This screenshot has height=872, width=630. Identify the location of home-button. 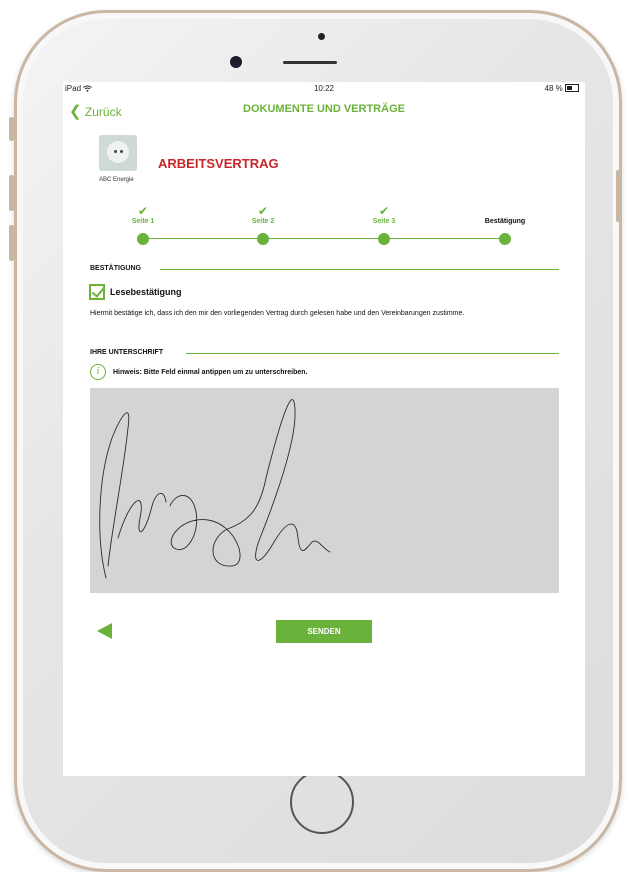
(322, 802).